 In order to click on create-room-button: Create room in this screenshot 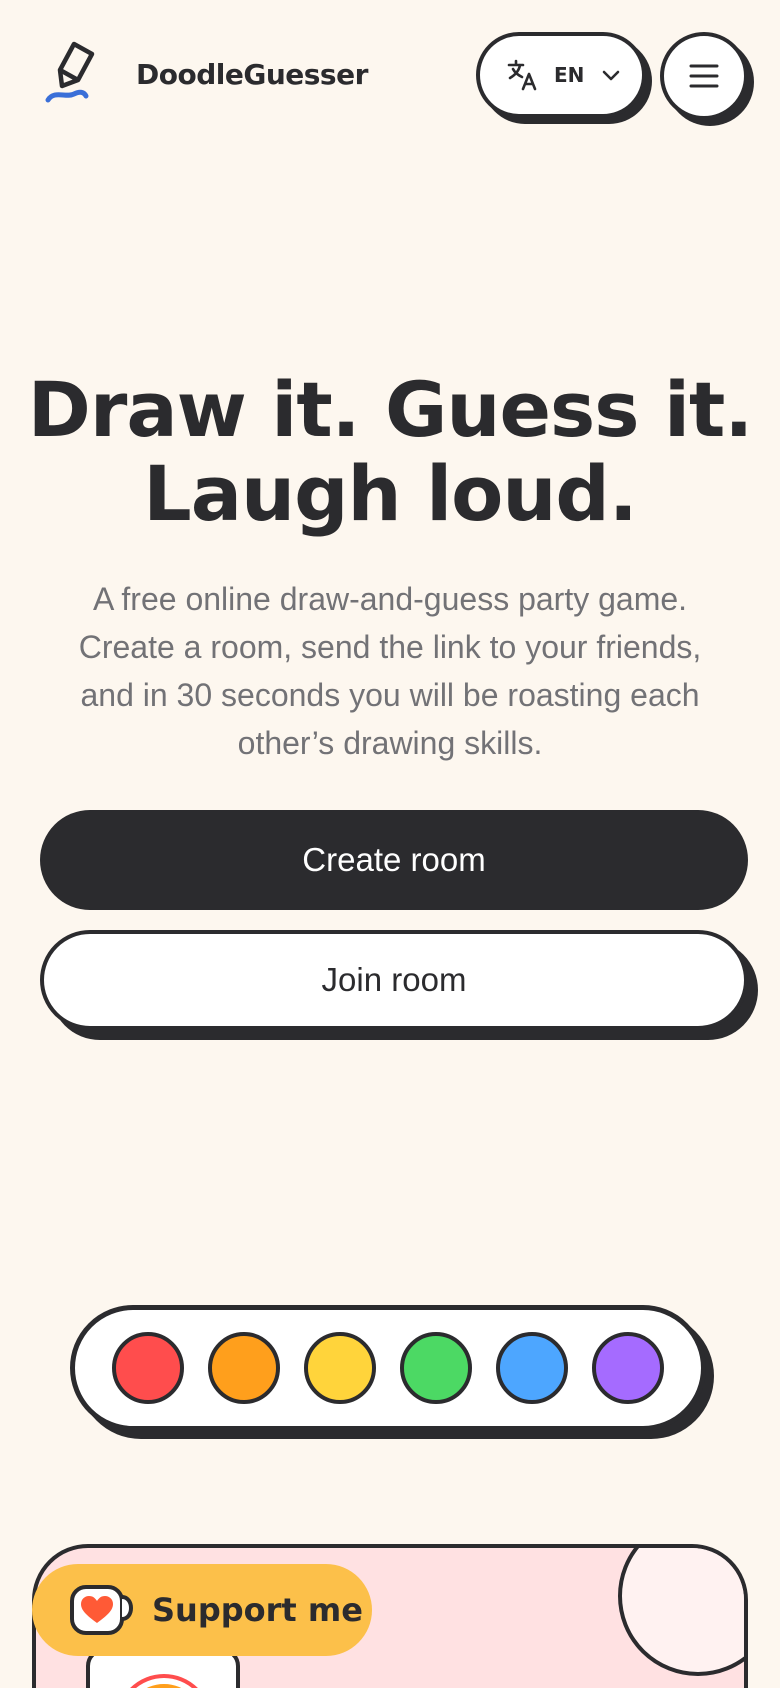, I will do `click(394, 860)`.